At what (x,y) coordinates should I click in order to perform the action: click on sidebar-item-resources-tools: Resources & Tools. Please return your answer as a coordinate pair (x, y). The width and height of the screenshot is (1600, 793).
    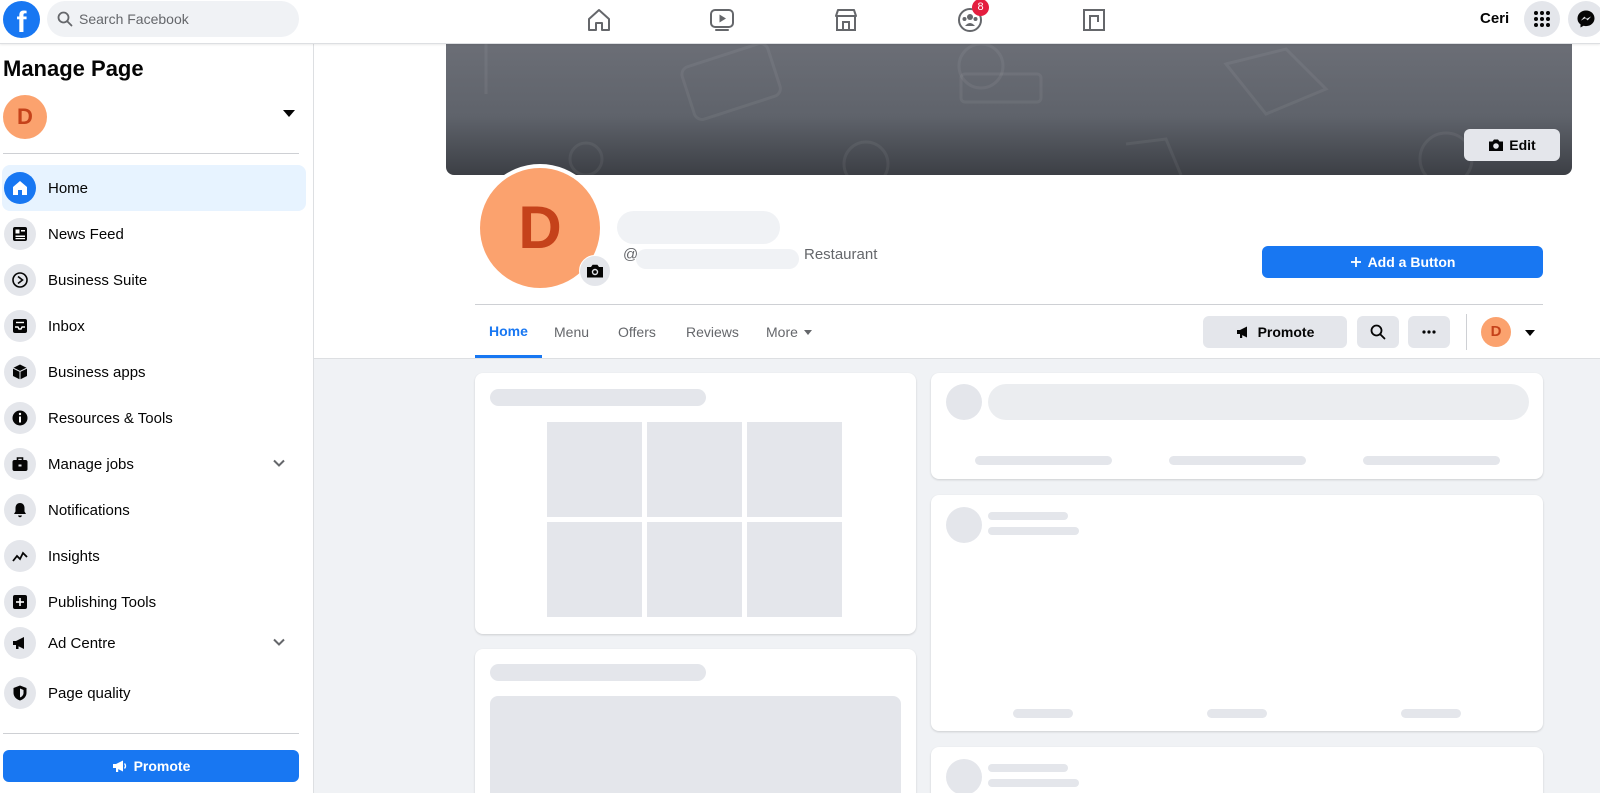
    Looking at the image, I should click on (154, 418).